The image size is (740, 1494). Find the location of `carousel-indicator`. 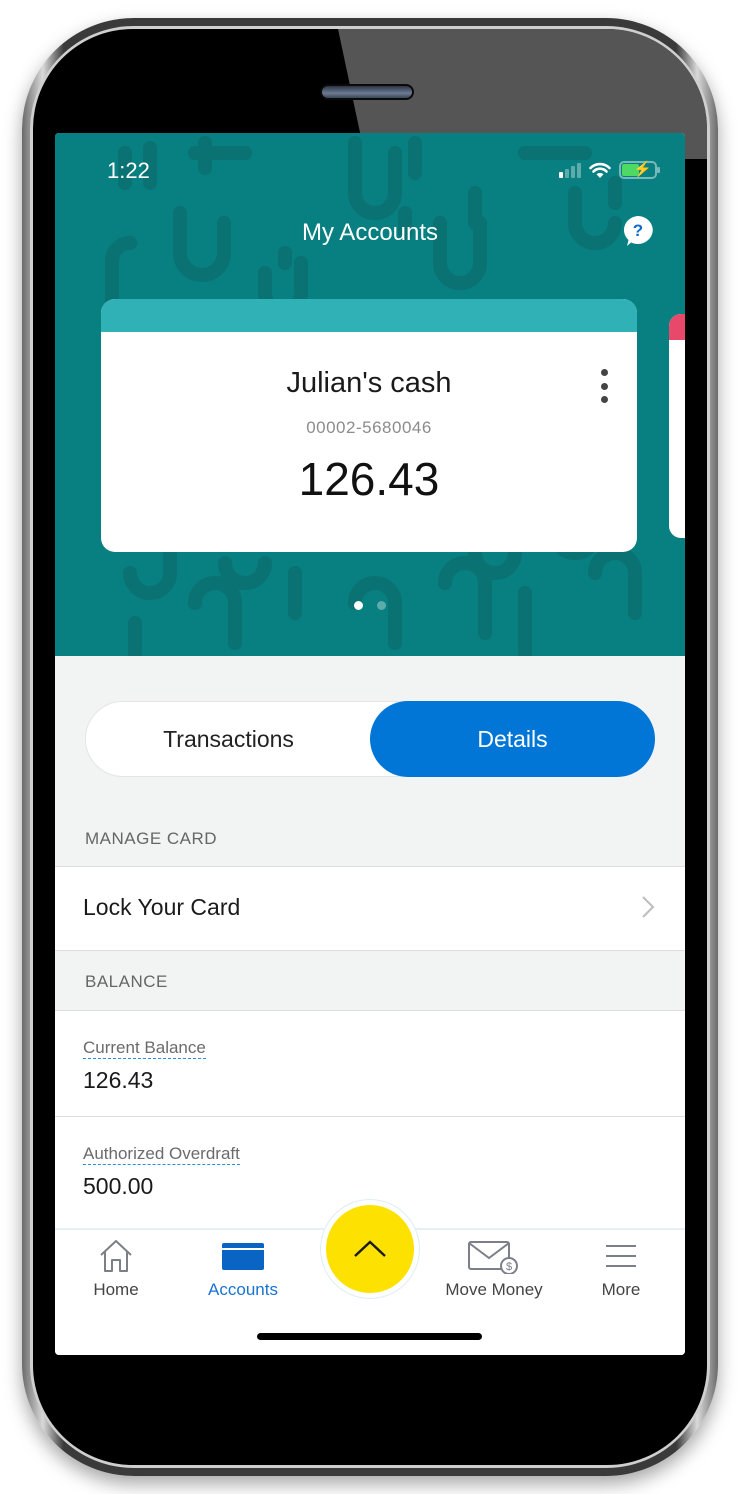

carousel-indicator is located at coordinates (370, 605).